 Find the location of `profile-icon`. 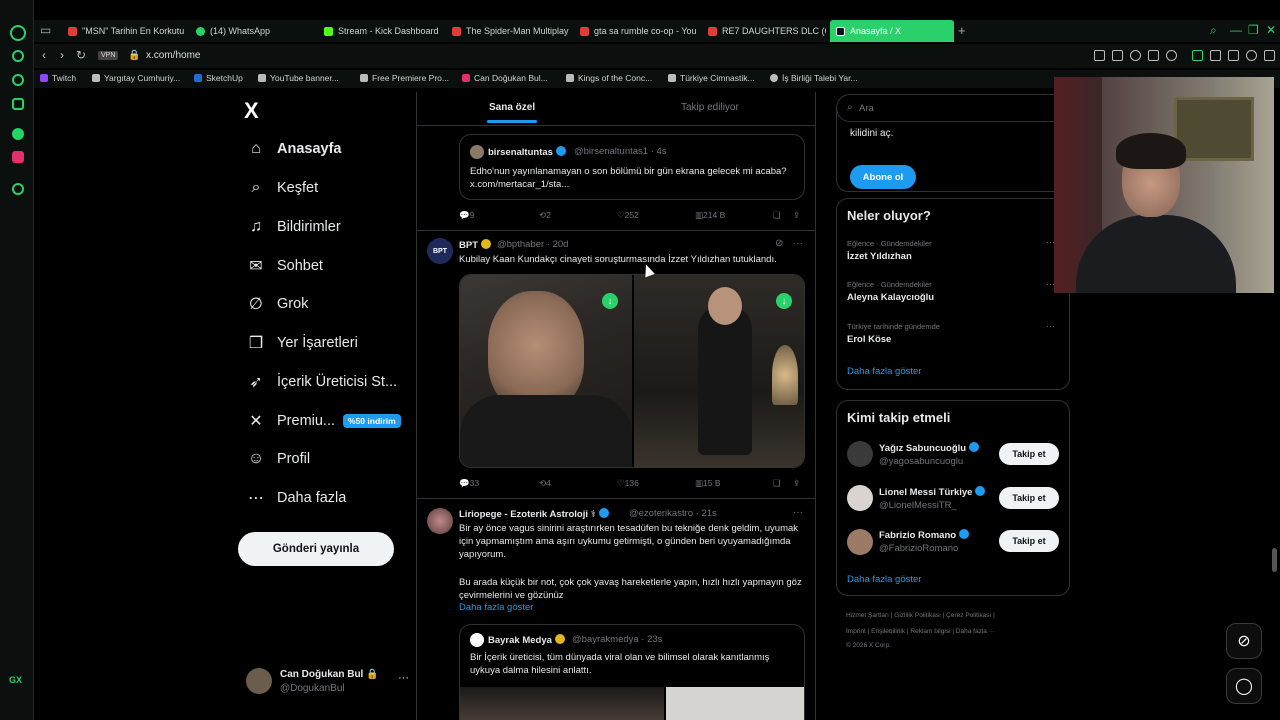

profile-icon is located at coordinates (1251, 55).